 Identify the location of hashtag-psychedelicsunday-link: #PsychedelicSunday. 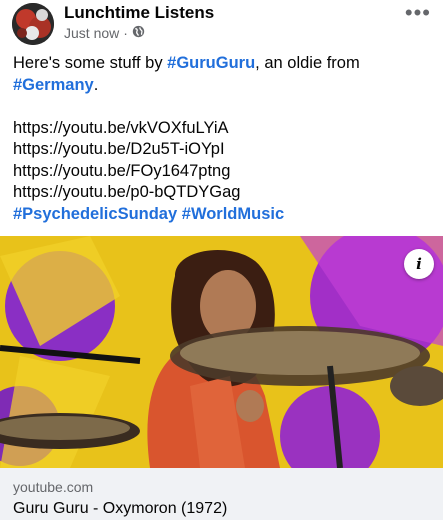
(95, 214).